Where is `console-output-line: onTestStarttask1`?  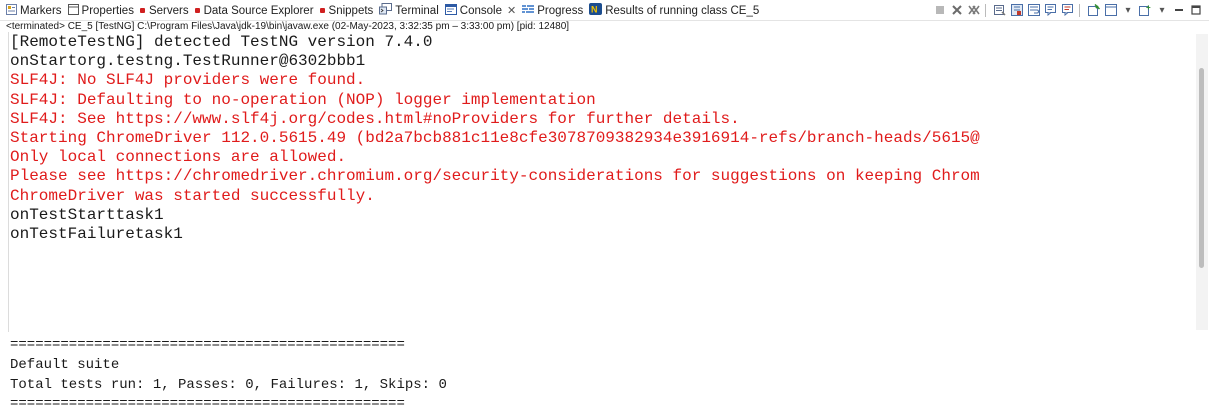
console-output-line: onTestStarttask1 is located at coordinates (87, 214).